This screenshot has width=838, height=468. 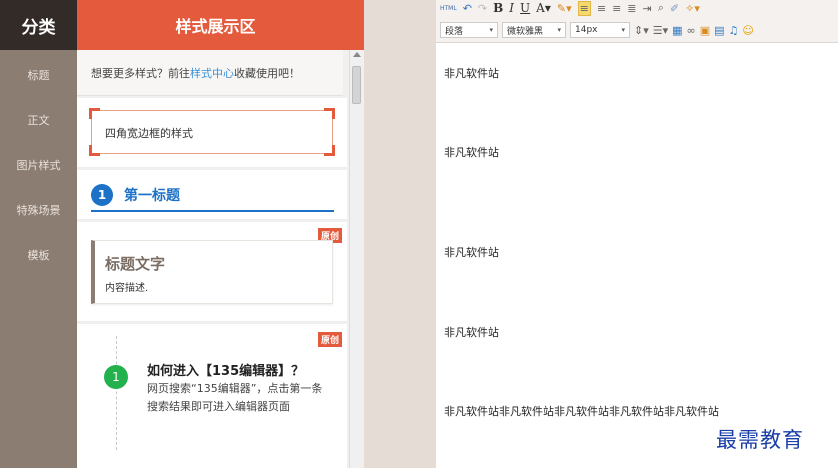 I want to click on category-item-template: 模板, so click(x=38, y=254).